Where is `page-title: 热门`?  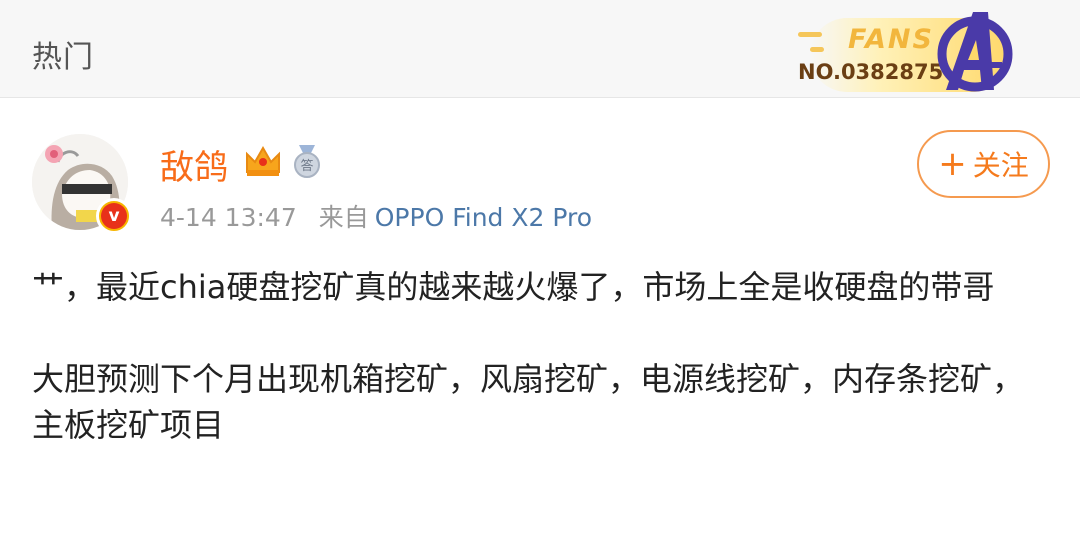
page-title: 热门 is located at coordinates (63, 57).